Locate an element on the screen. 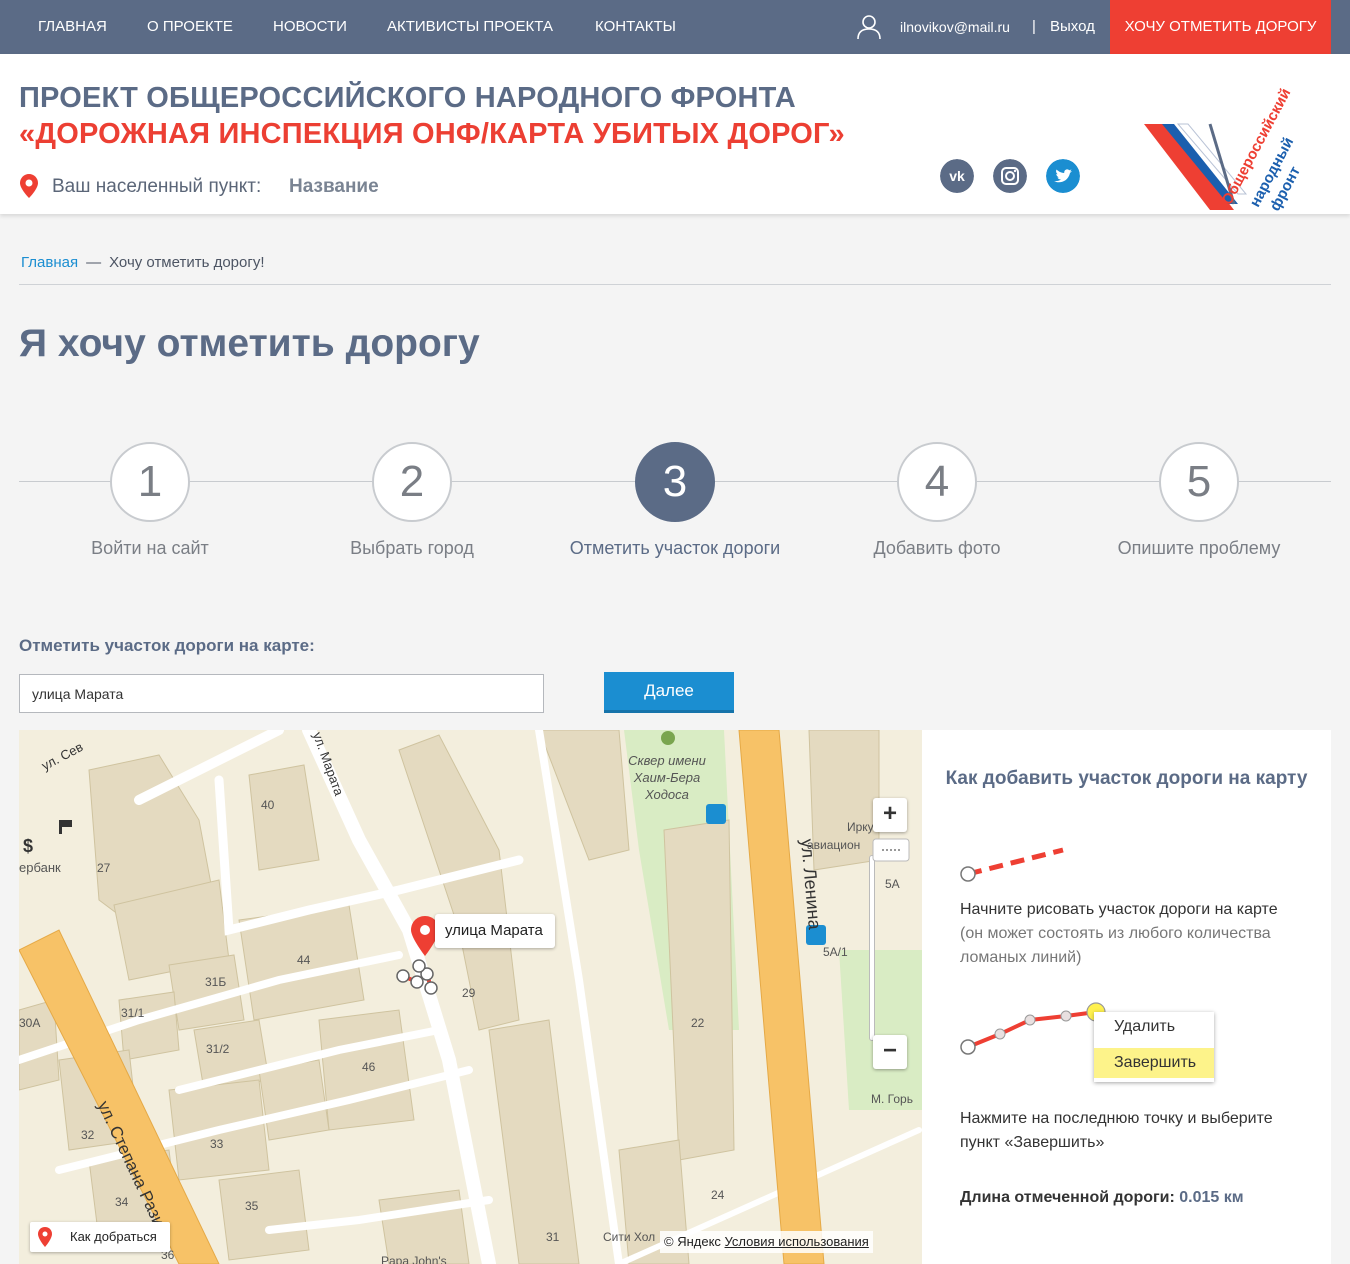 This screenshot has width=1350, height=1264. step-3-active: 3 Отметить участок дороги is located at coordinates (675, 500).